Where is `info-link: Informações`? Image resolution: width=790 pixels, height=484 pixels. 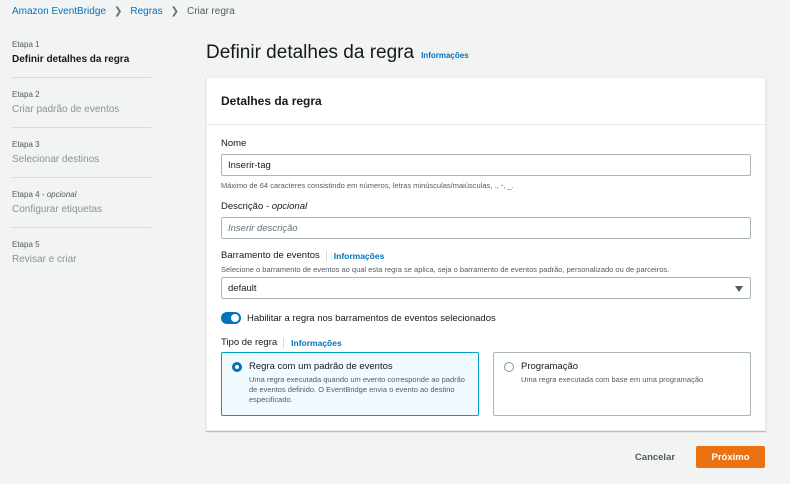
info-link: Informações is located at coordinates (445, 55).